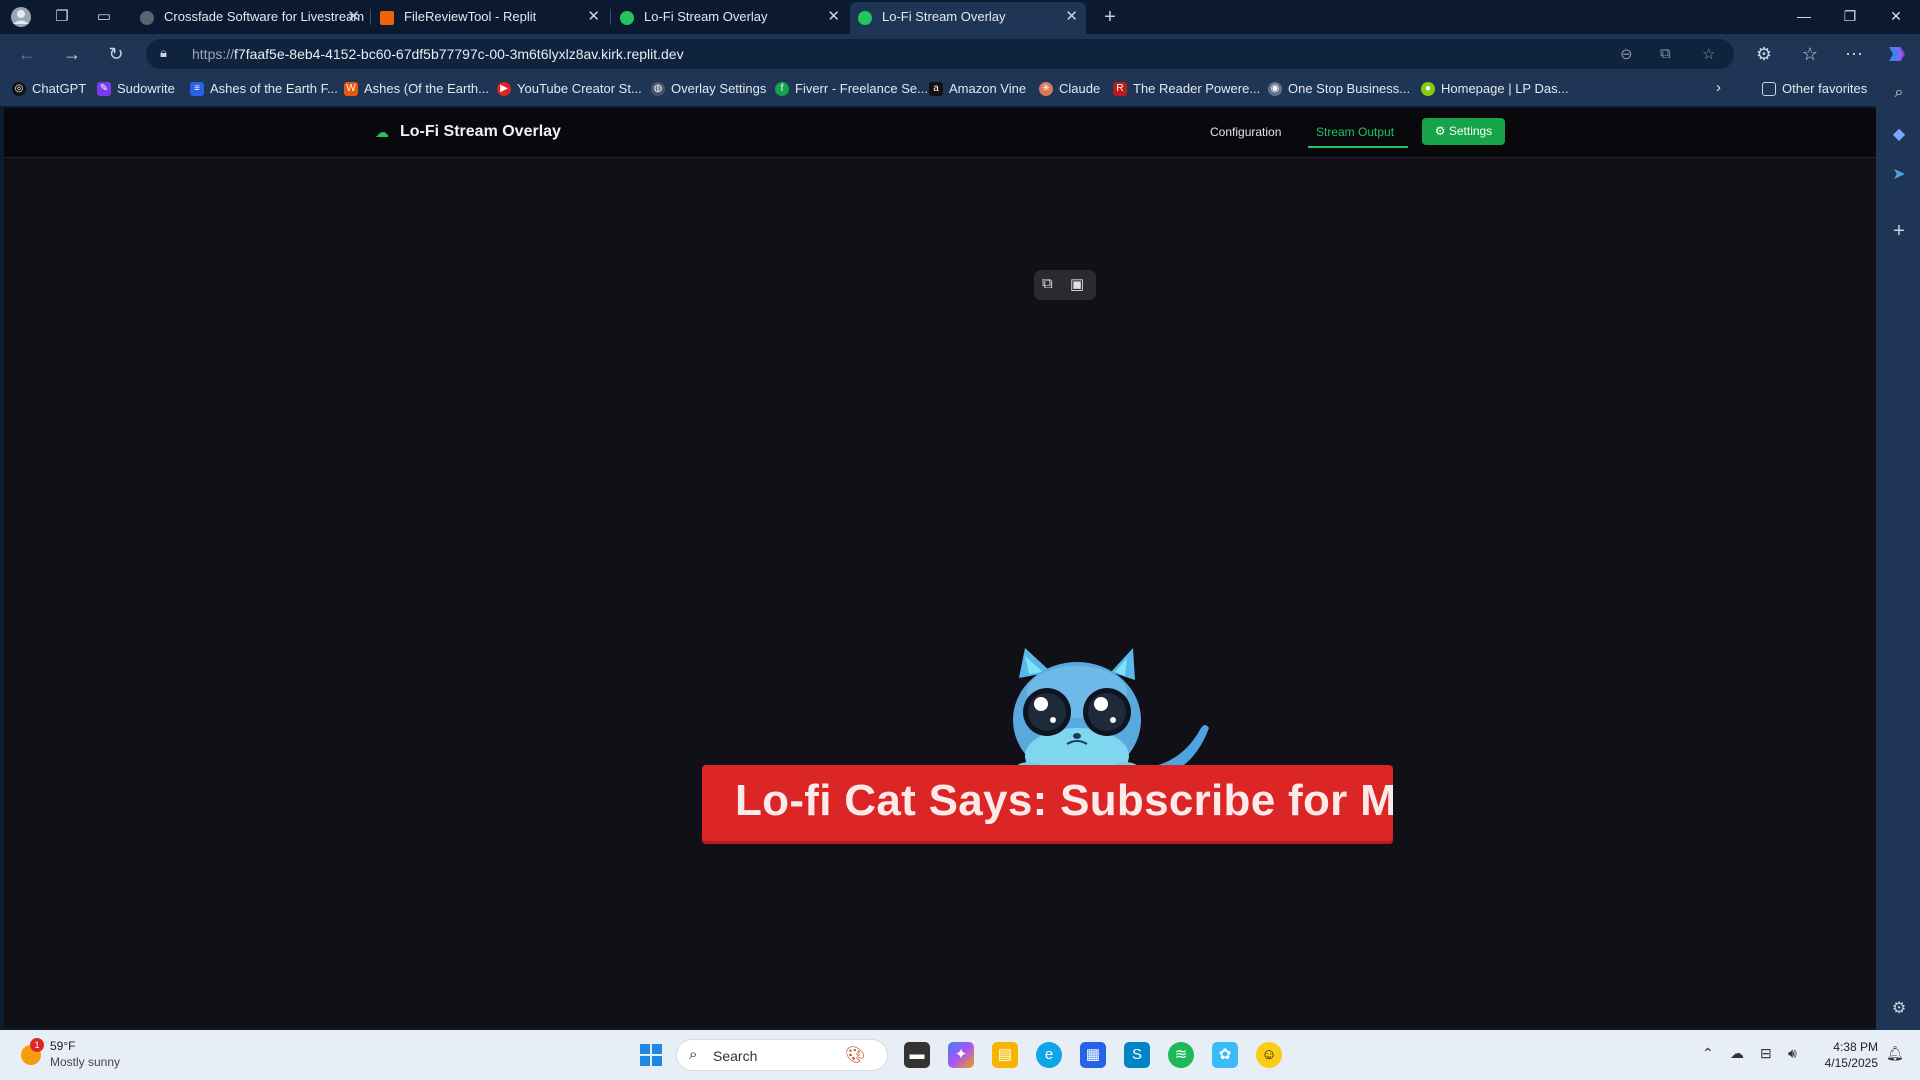 The image size is (1920, 1080). I want to click on video-overlay-controls: ⧉ ▣, so click(1065, 285).